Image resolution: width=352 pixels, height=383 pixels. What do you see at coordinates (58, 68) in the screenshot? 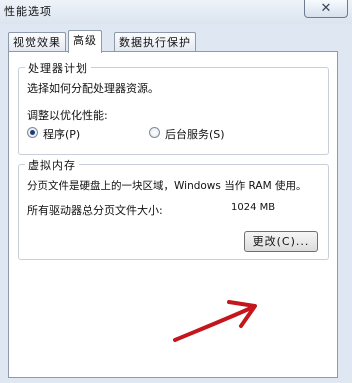
I see `processor-scheduling-title: 处理器计划` at bounding box center [58, 68].